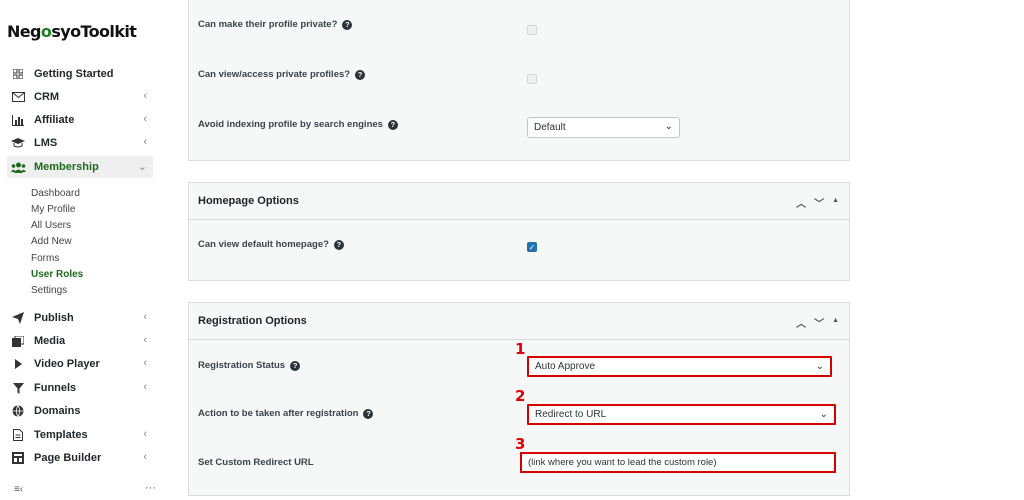 The width and height of the screenshot is (1024, 500). What do you see at coordinates (61, 435) in the screenshot?
I see `sidebar-item-label: Templates` at bounding box center [61, 435].